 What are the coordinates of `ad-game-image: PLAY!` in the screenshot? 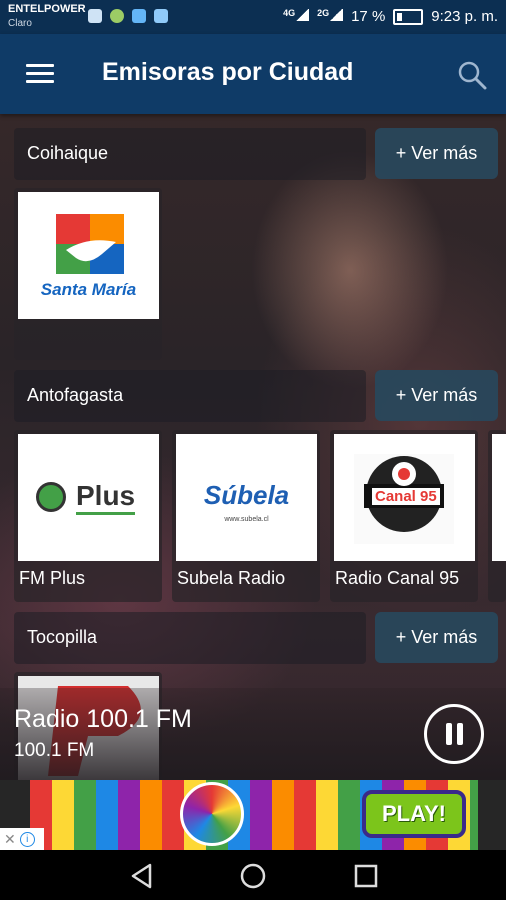 It's located at (254, 815).